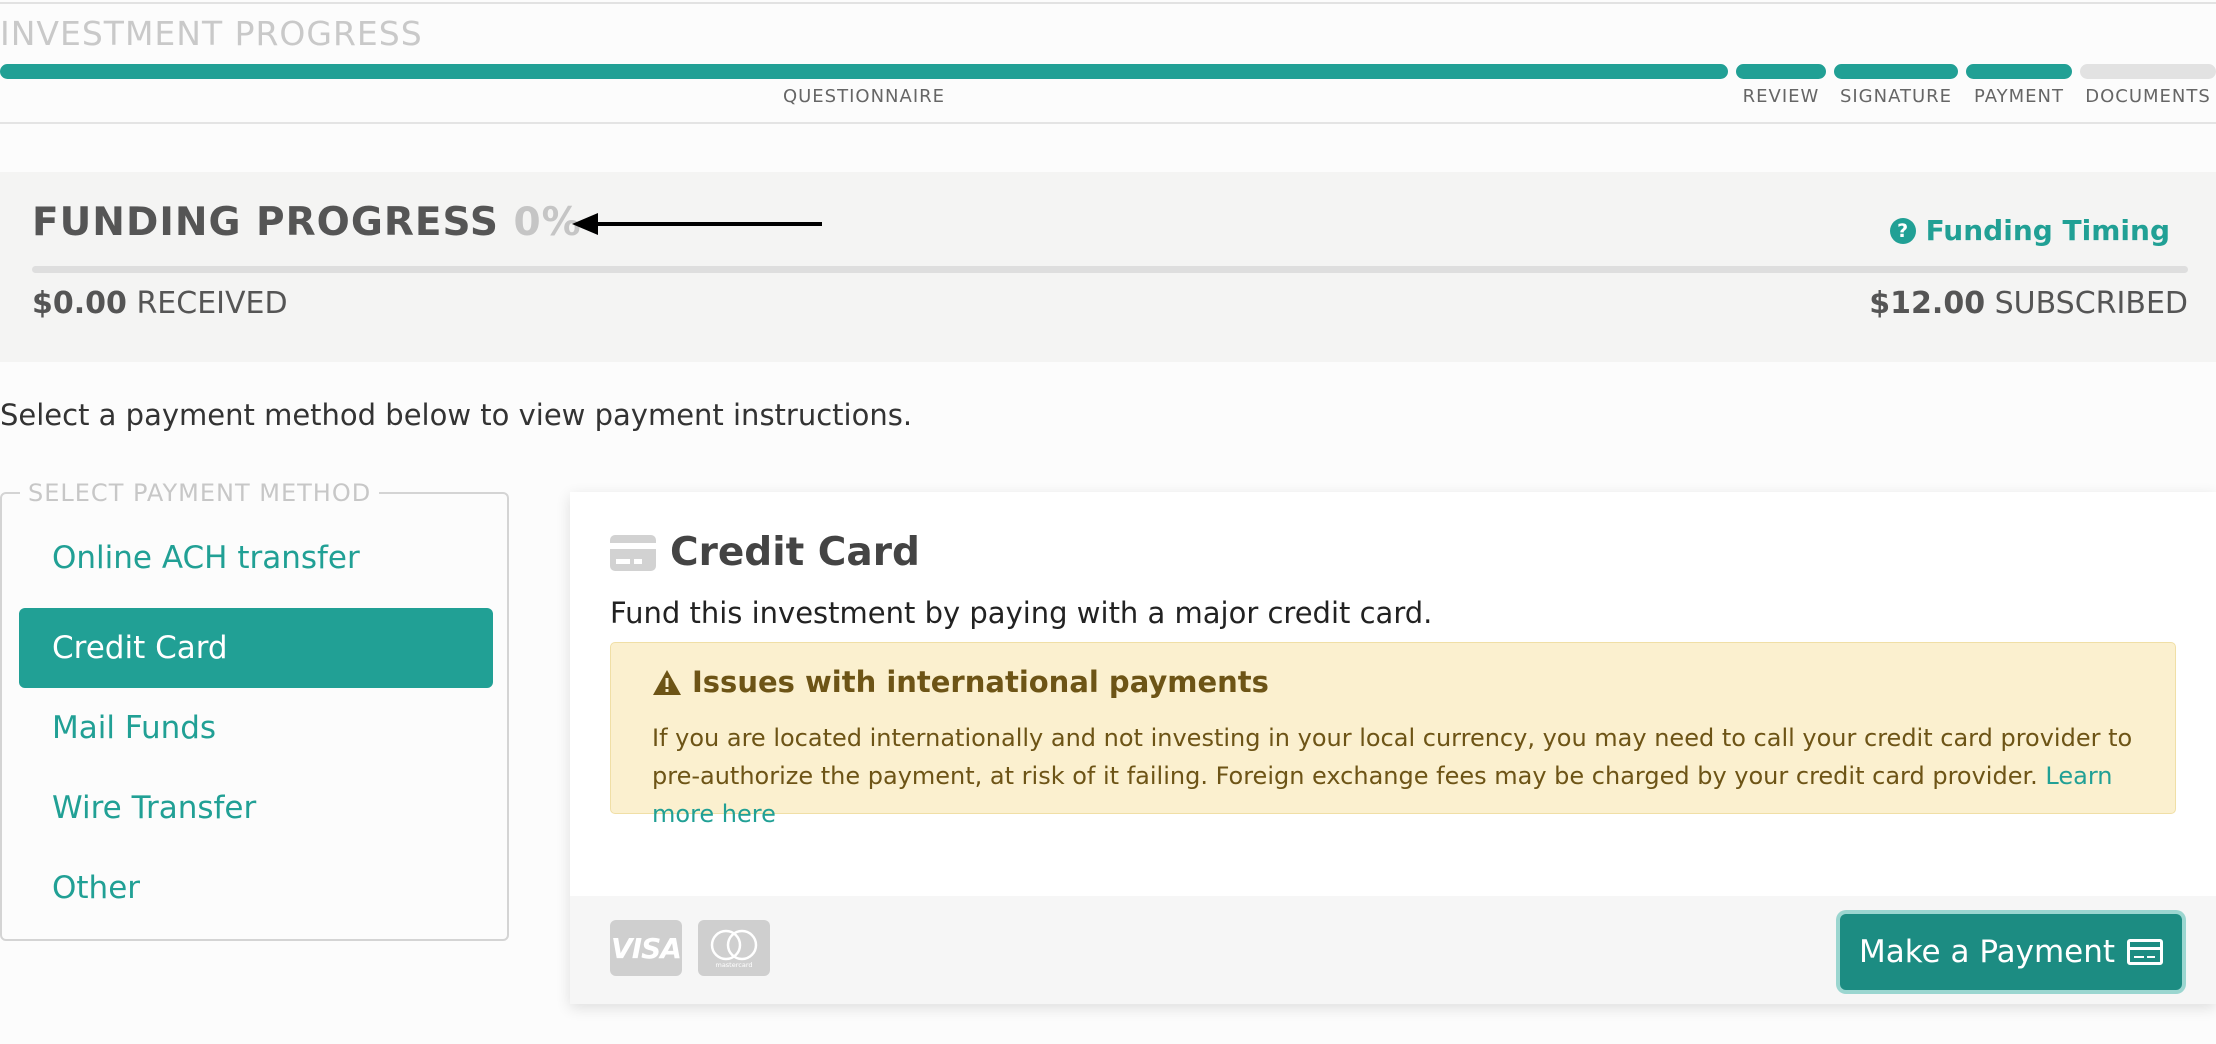 Image resolution: width=2216 pixels, height=1044 pixels. I want to click on step-payment-label: PAYMENT, so click(2019, 96).